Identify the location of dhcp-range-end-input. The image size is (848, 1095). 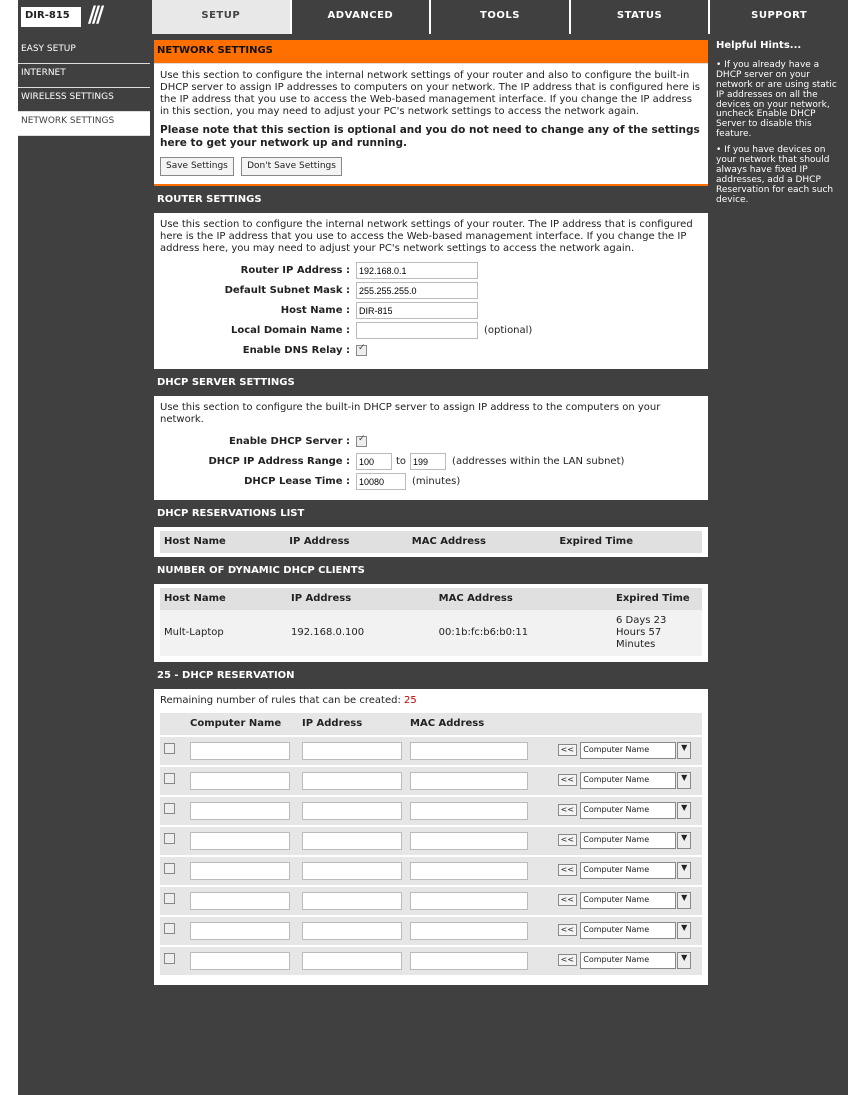
(428, 462).